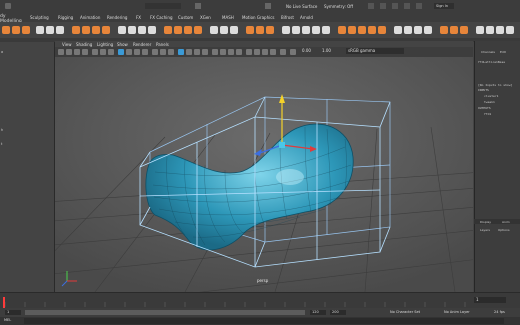  I want to click on vp-field-a: 0.00, so click(306, 50).